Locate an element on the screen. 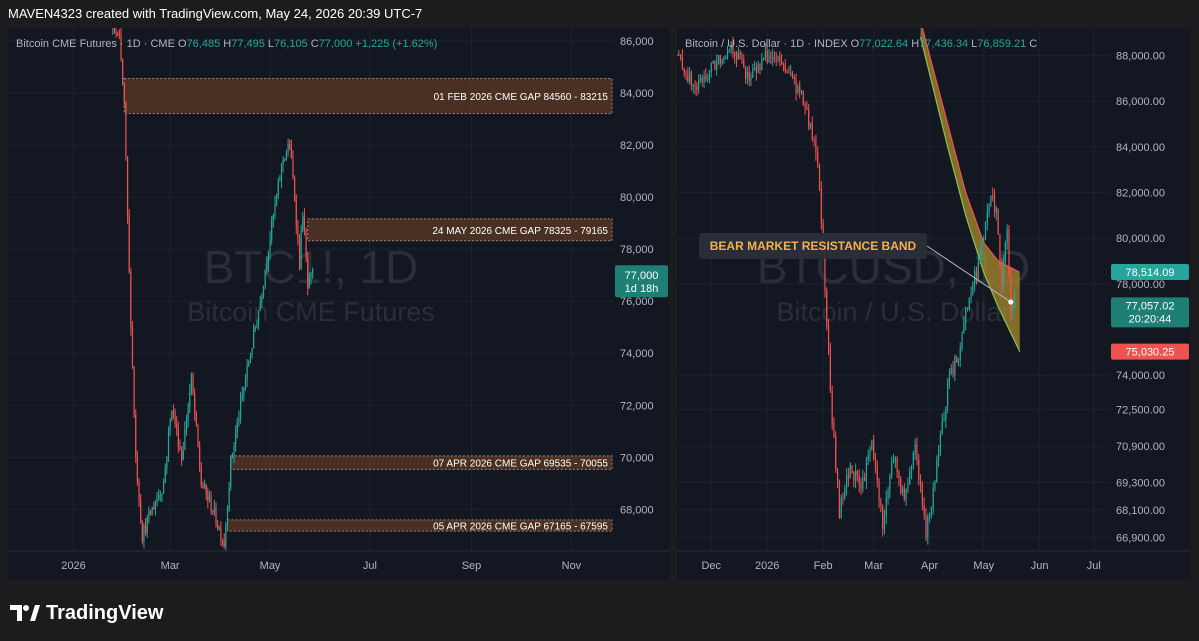 Image resolution: width=1199 pixels, height=641 pixels. x-tick-label: Mar is located at coordinates (873, 566).